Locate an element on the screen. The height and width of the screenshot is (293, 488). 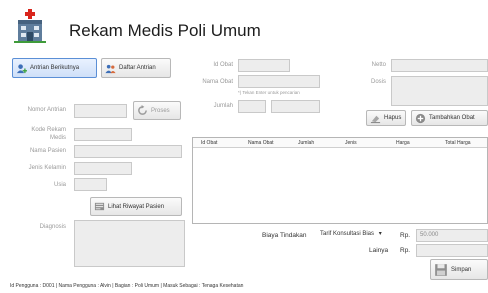
users-icon is located at coordinates (110, 68).